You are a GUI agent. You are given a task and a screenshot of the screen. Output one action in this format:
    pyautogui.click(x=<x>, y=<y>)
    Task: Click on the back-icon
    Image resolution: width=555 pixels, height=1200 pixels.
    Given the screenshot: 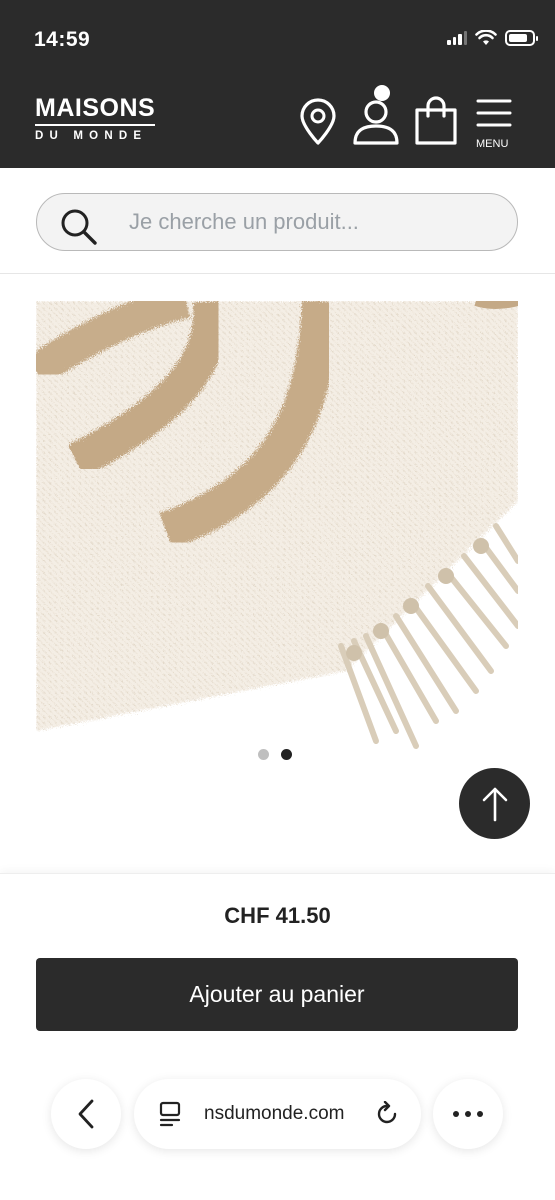 What is the action you would take?
    pyautogui.click(x=86, y=1114)
    